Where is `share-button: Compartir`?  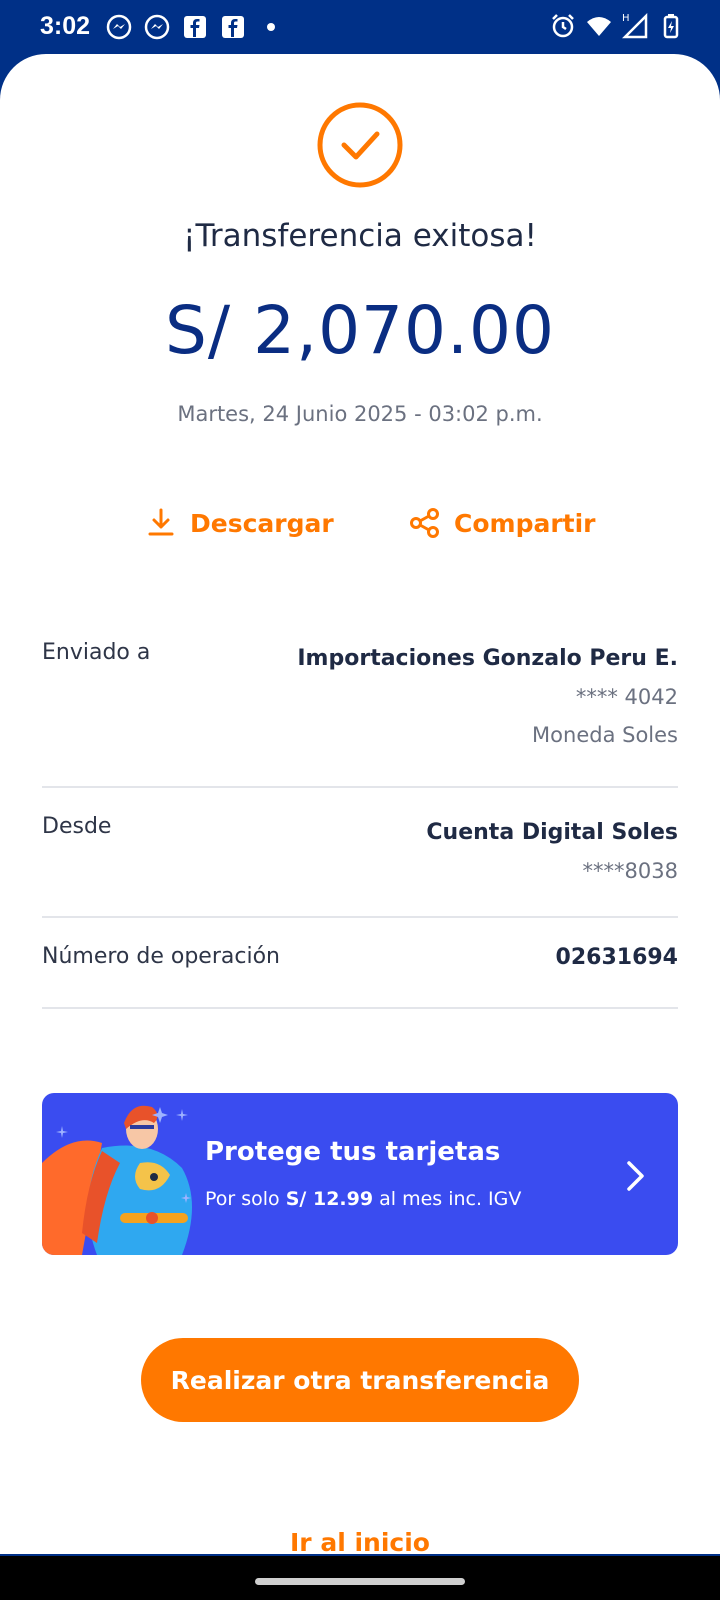
share-button: Compartir is located at coordinates (502, 523).